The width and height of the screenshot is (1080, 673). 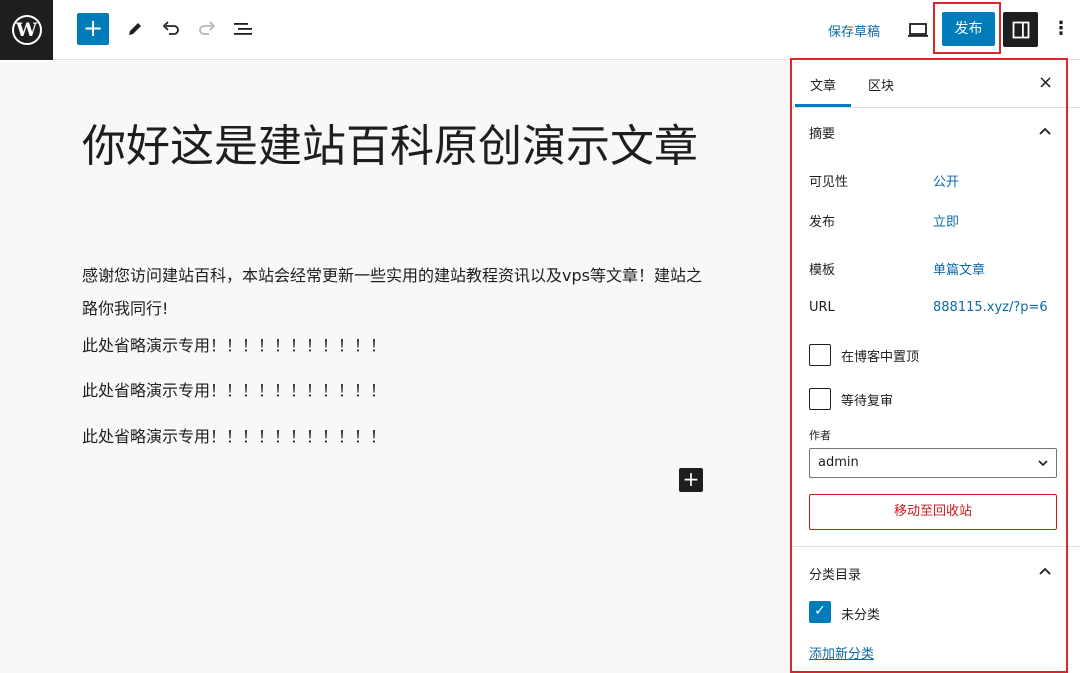 I want to click on chevron-down-icon, so click(x=1043, y=463).